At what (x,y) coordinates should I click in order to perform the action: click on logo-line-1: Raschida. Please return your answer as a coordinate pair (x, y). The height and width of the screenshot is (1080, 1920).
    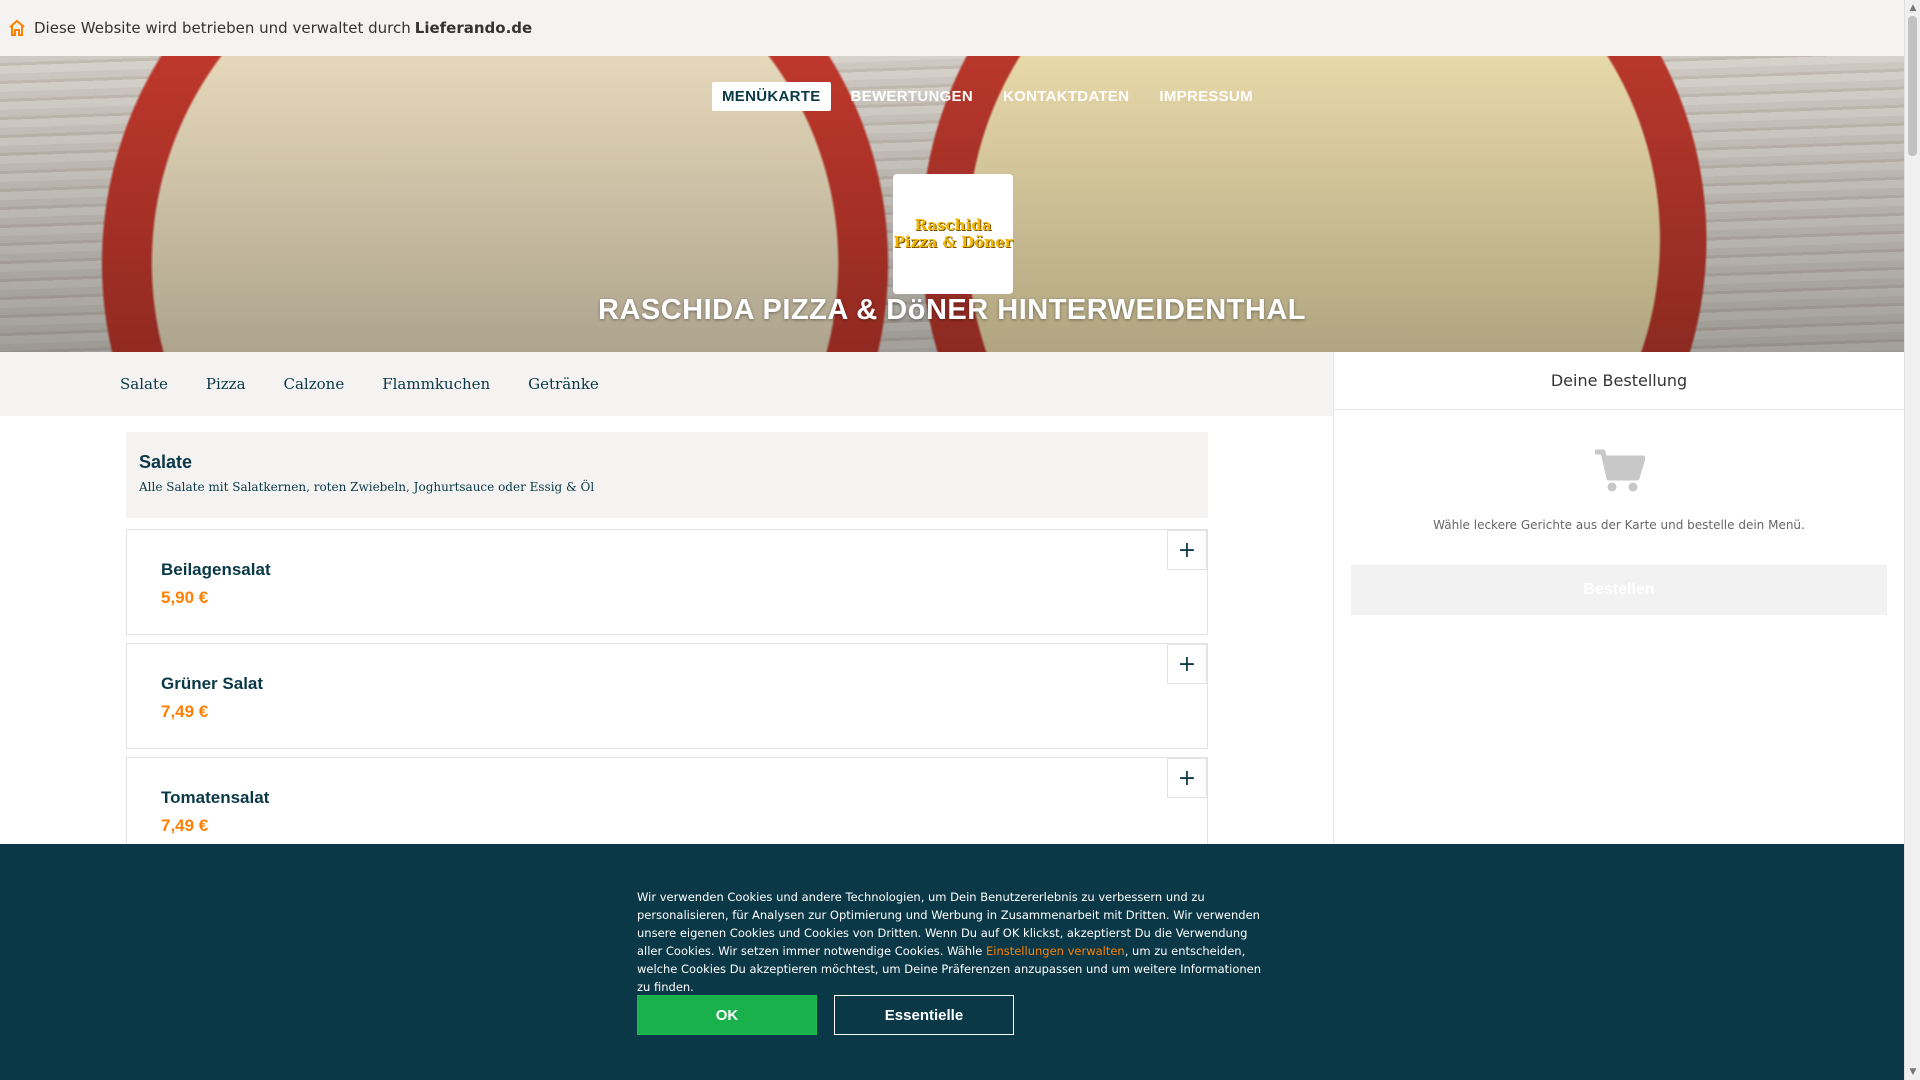
    Looking at the image, I should click on (953, 225).